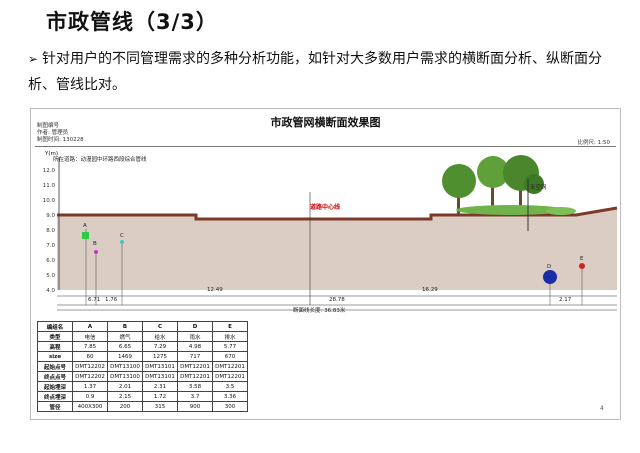 This screenshot has width=640, height=453. What do you see at coordinates (125, 386) in the screenshot?
I see `table-cell: 2.01` at bounding box center [125, 386].